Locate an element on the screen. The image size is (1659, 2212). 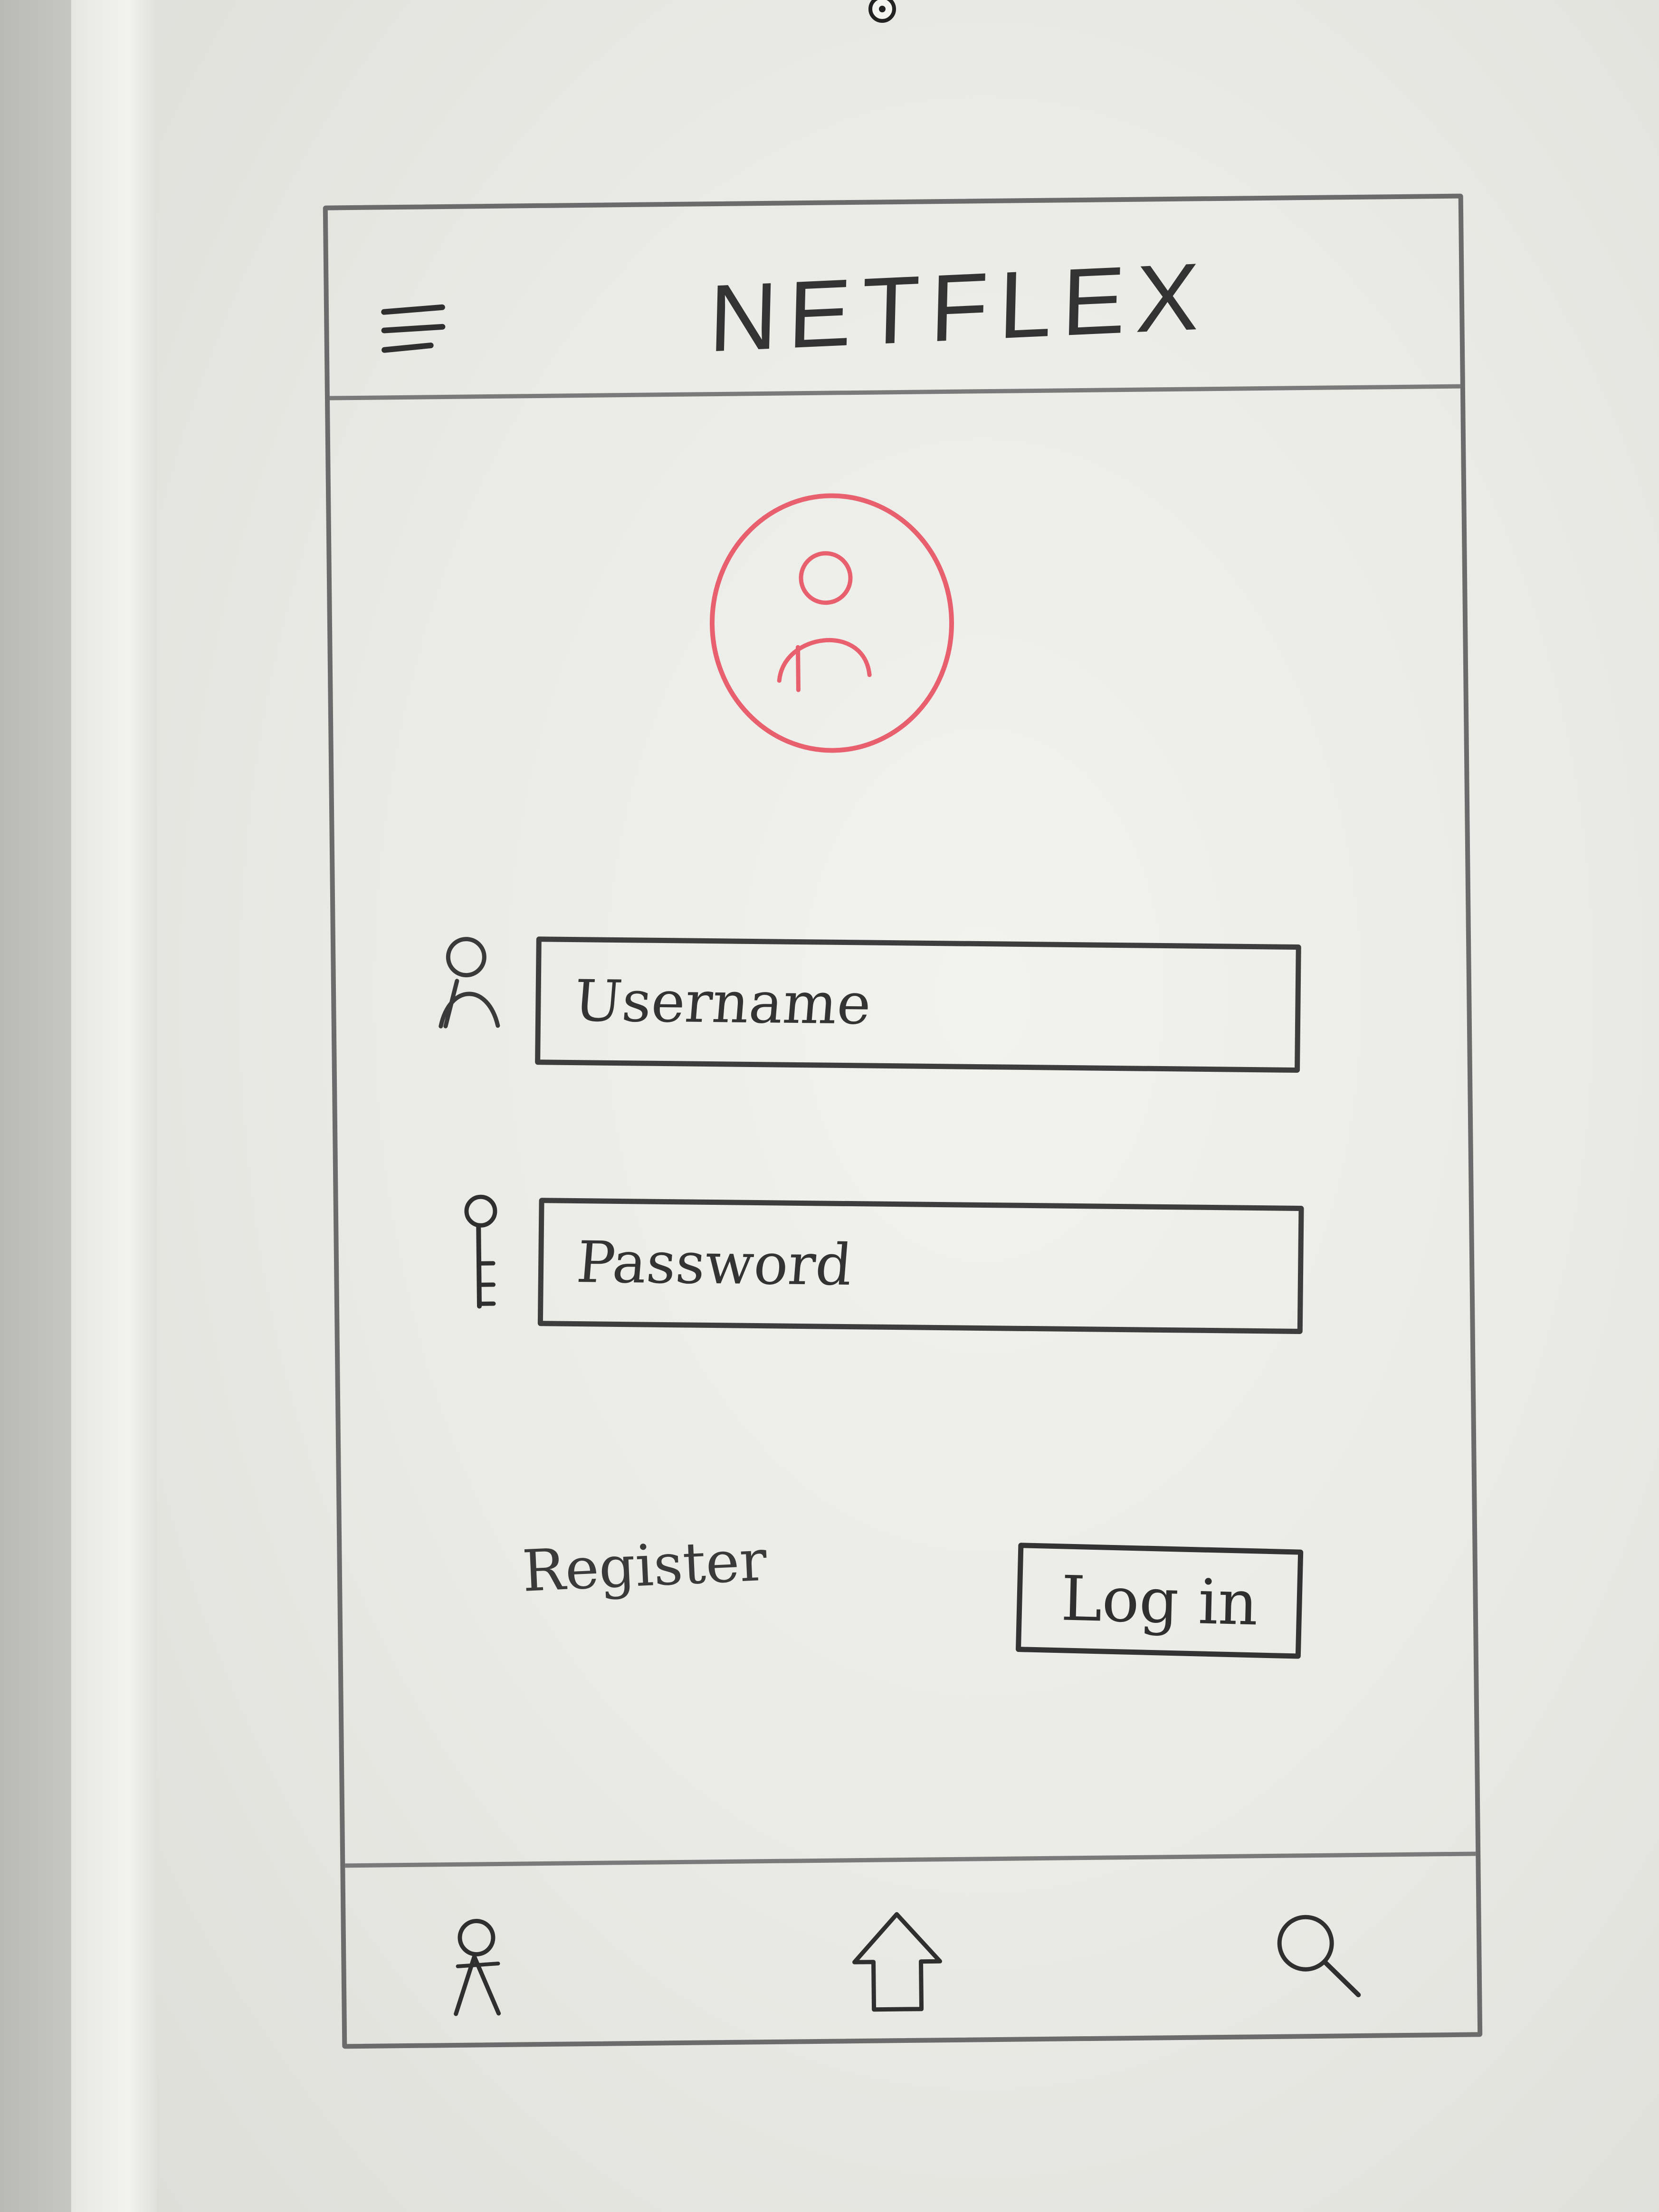
key-icon is located at coordinates (480, 1252).